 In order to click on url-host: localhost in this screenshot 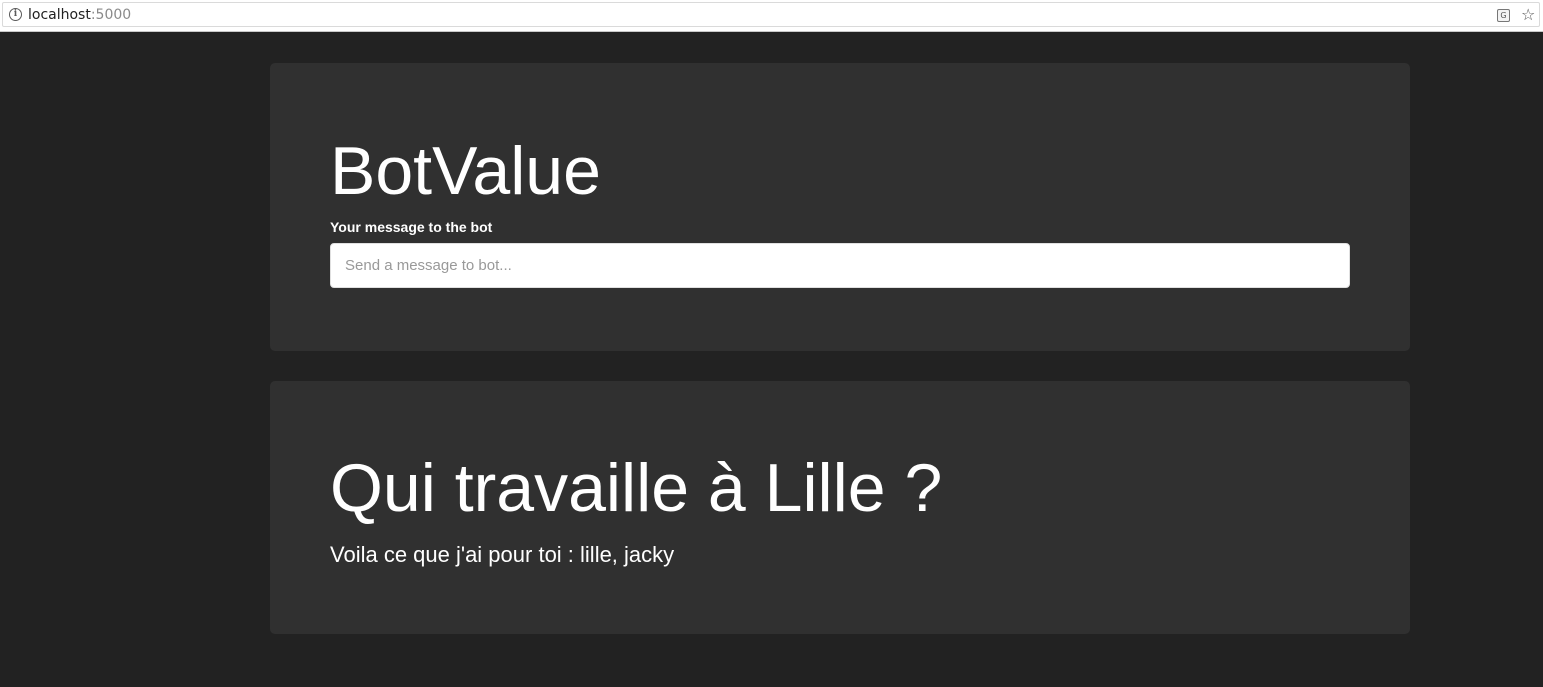, I will do `click(59, 15)`.